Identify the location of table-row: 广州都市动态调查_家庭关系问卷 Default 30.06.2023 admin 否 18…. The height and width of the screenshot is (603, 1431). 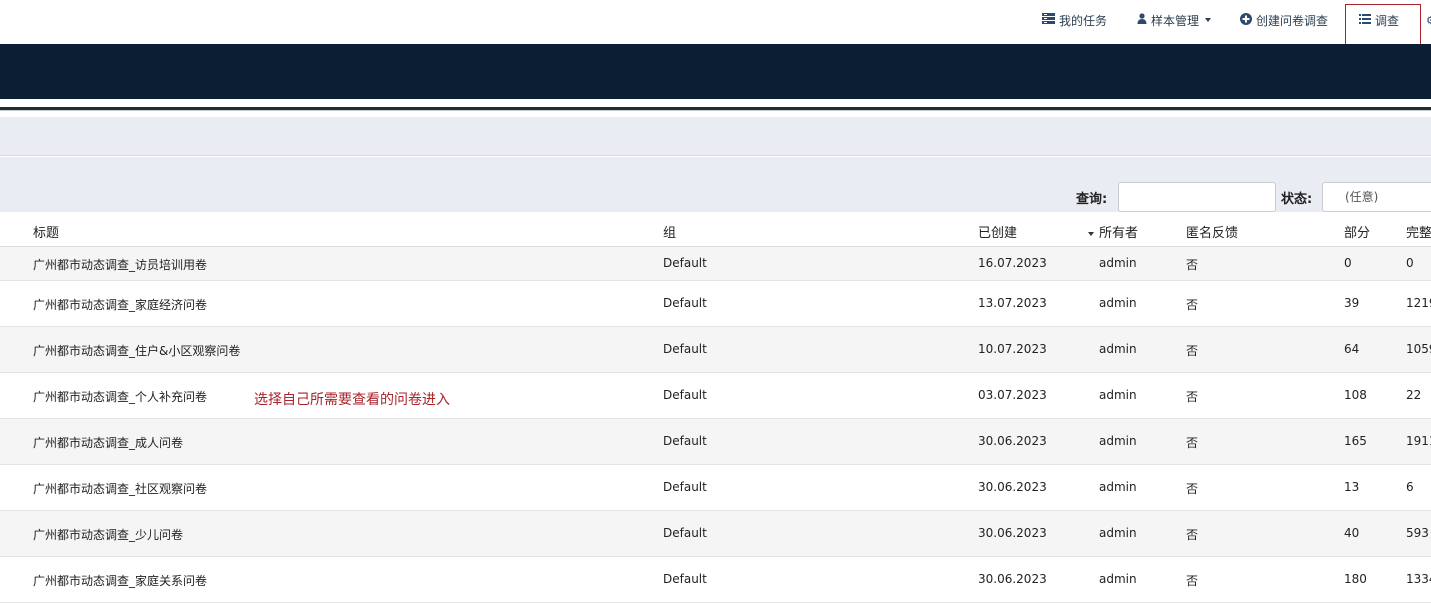
(715, 580).